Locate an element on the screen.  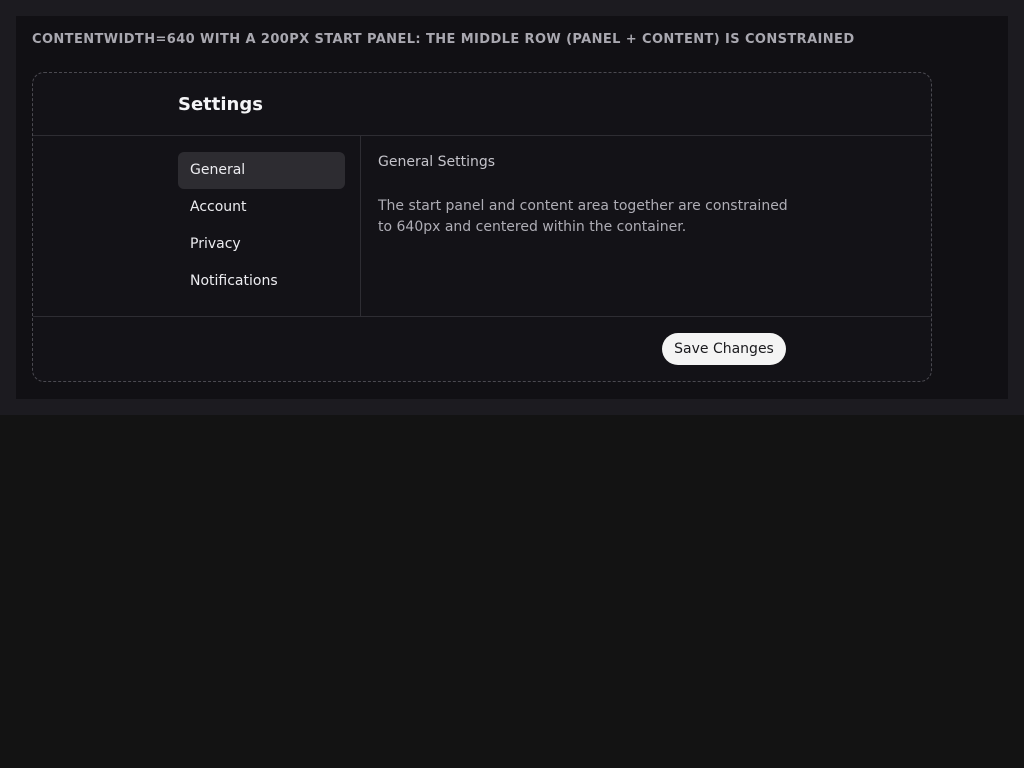
settings-nav: General Account Privacy Notifications is located at coordinates (261, 226).